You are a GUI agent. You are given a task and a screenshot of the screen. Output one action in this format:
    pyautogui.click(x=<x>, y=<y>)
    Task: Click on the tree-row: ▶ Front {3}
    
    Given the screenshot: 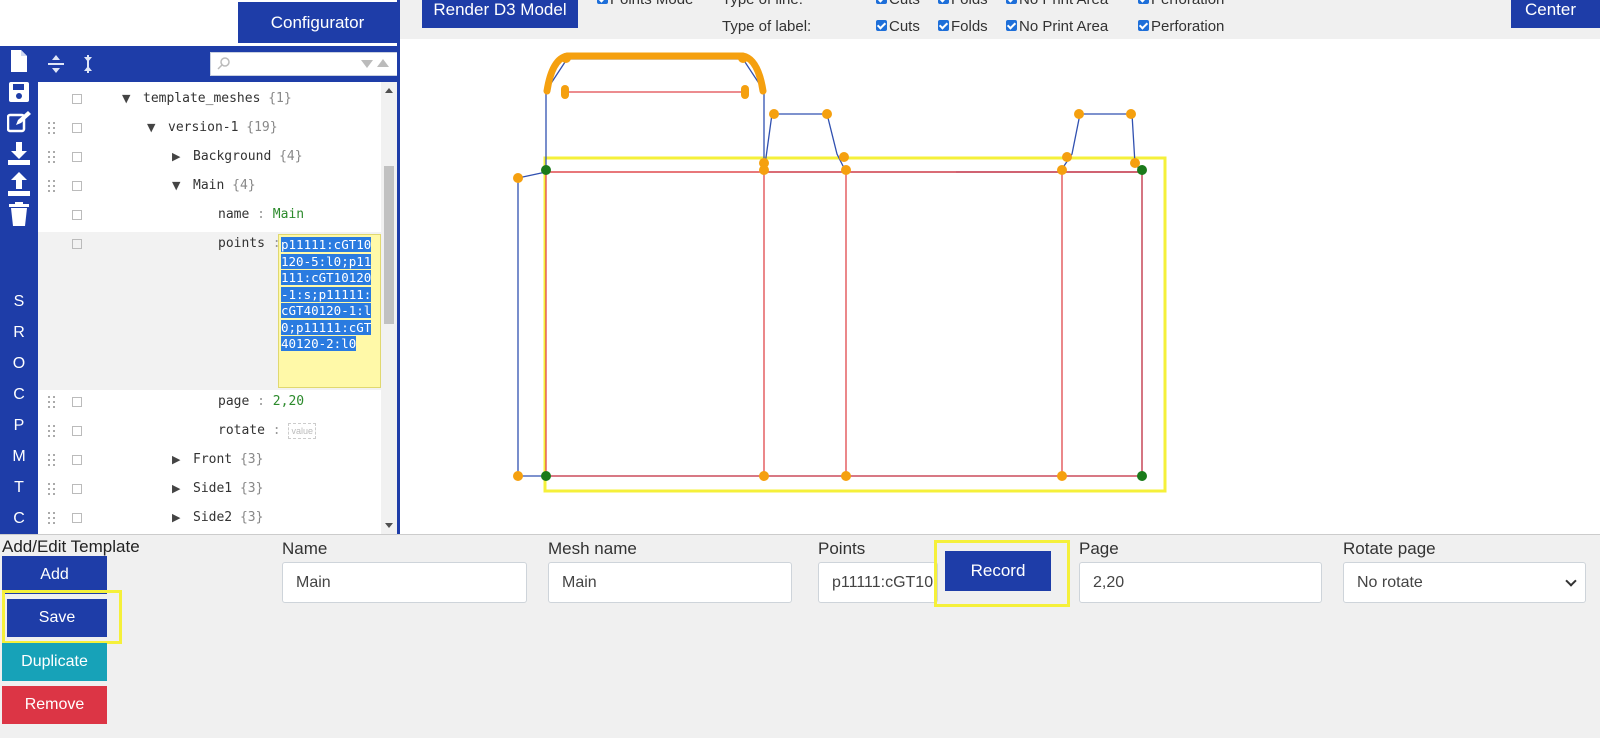 What is the action you would take?
    pyautogui.click(x=213, y=459)
    